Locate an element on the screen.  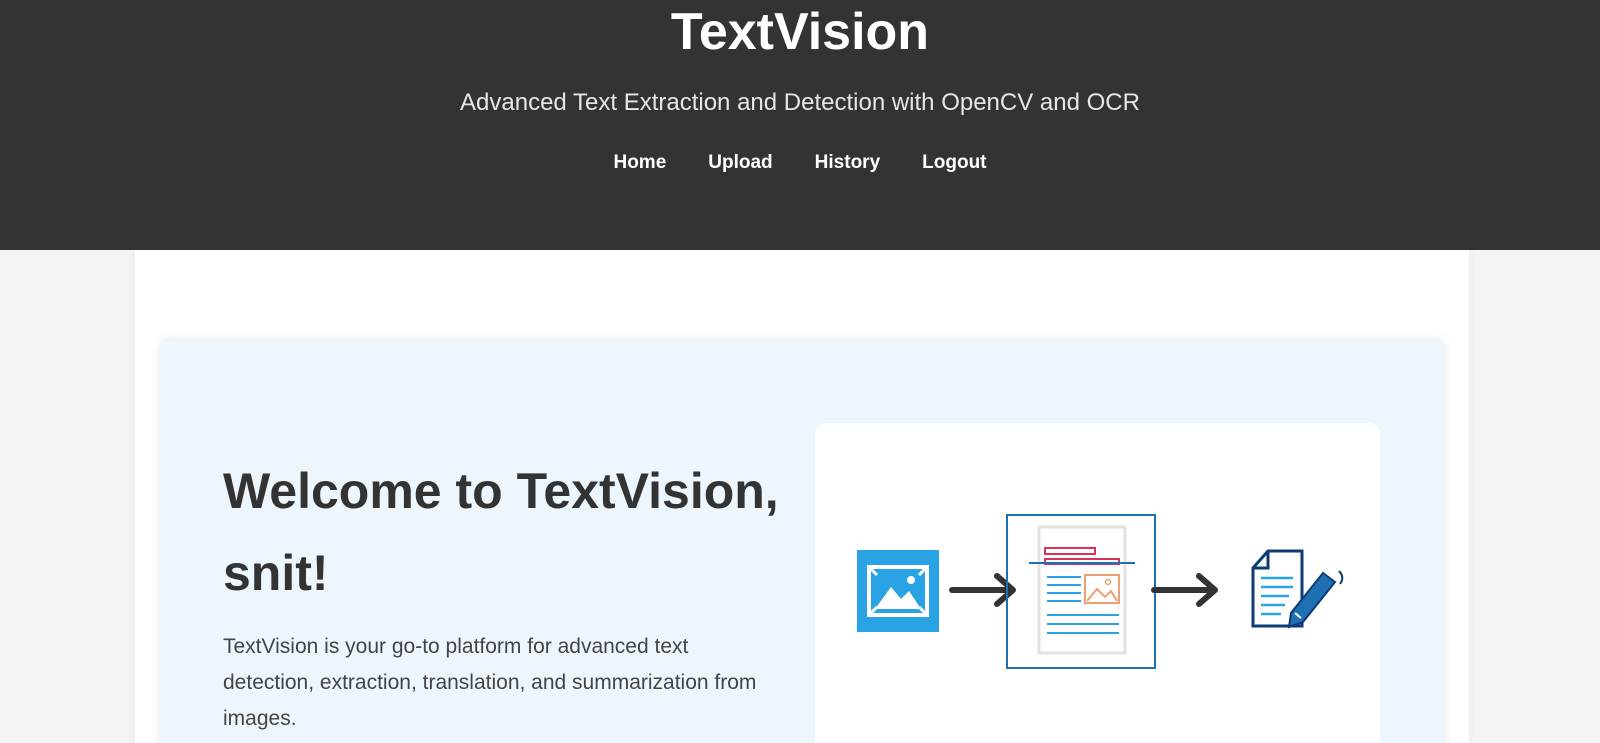
ocr-process-illustration is located at coordinates (1100, 591).